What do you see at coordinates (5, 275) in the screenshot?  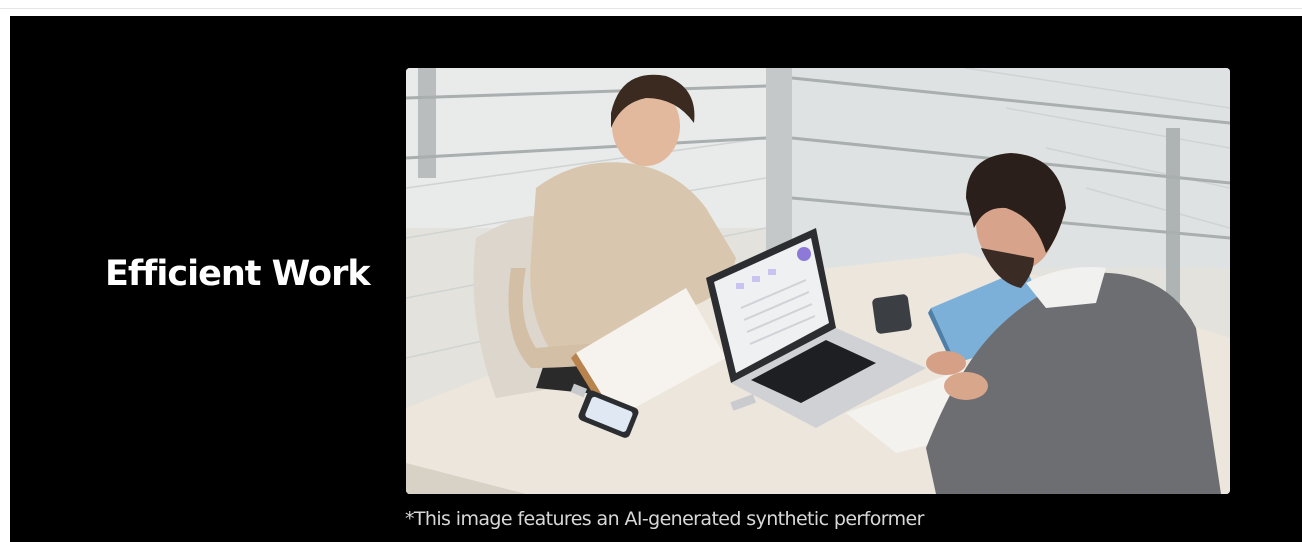 I see `left-border` at bounding box center [5, 275].